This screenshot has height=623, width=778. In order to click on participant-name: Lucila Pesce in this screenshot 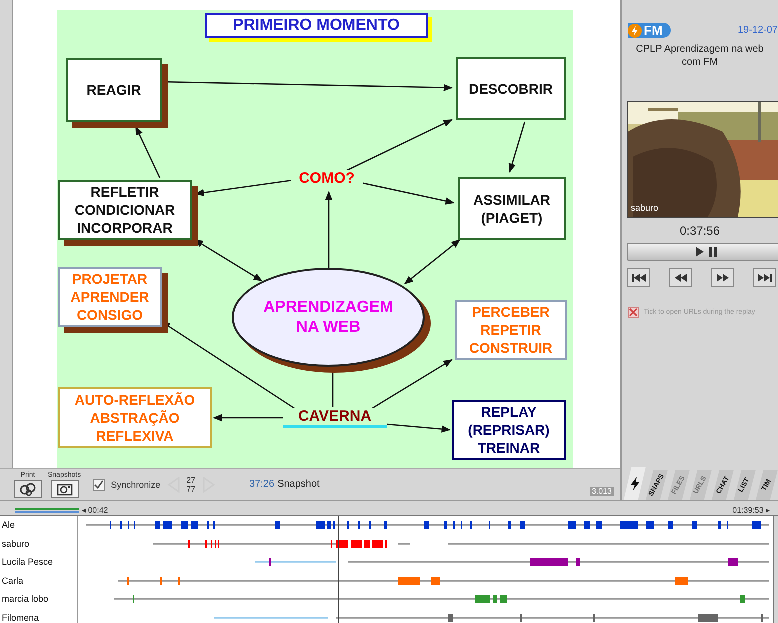, I will do `click(39, 562)`.